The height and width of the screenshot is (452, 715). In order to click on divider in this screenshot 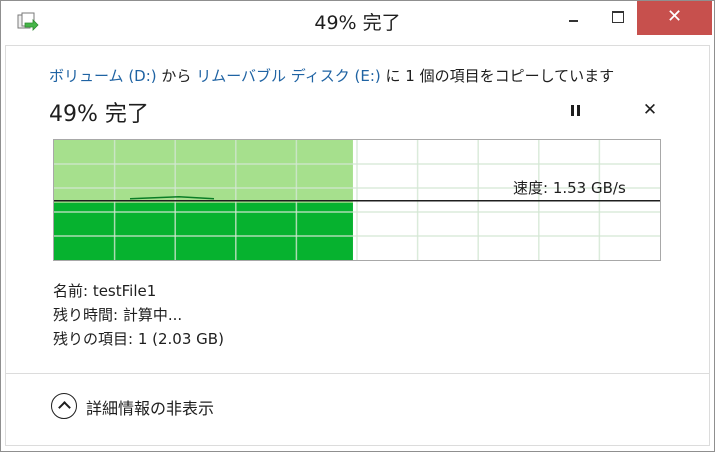, I will do `click(357, 373)`.